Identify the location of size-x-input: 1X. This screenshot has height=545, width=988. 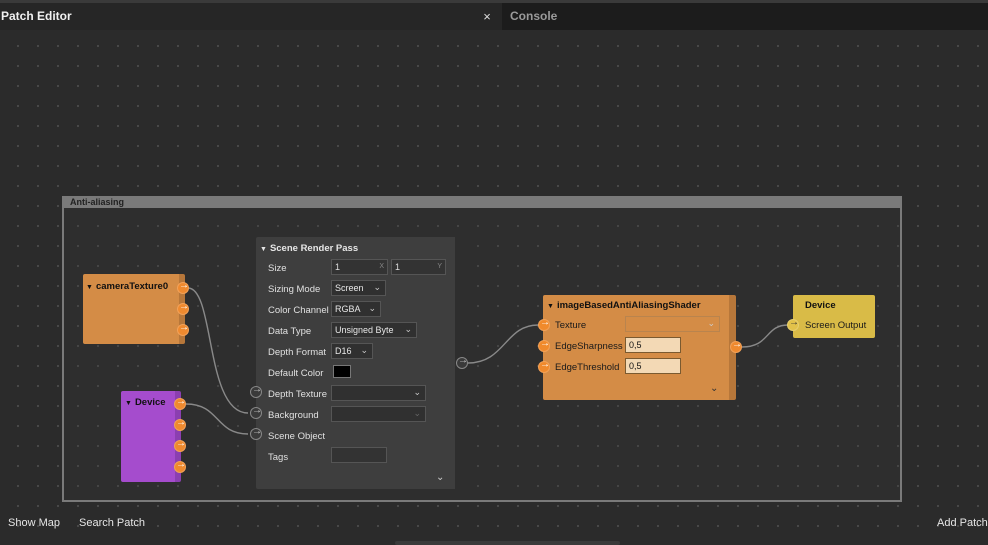
(359, 267).